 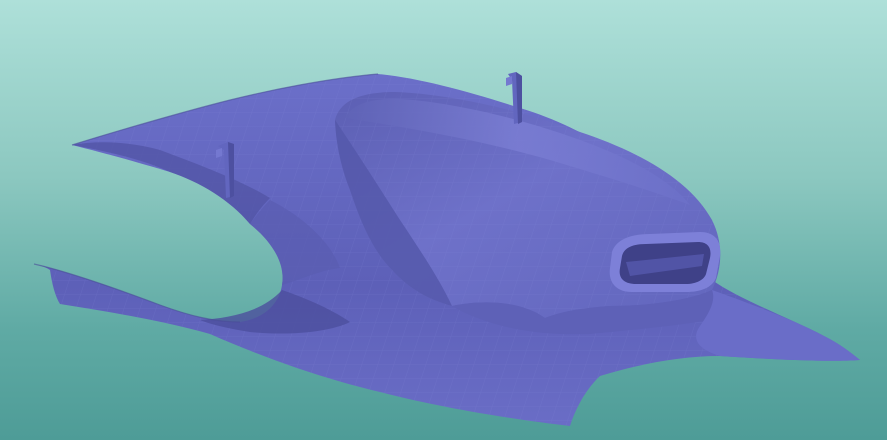 I want to click on front-intake, so click(x=665, y=262).